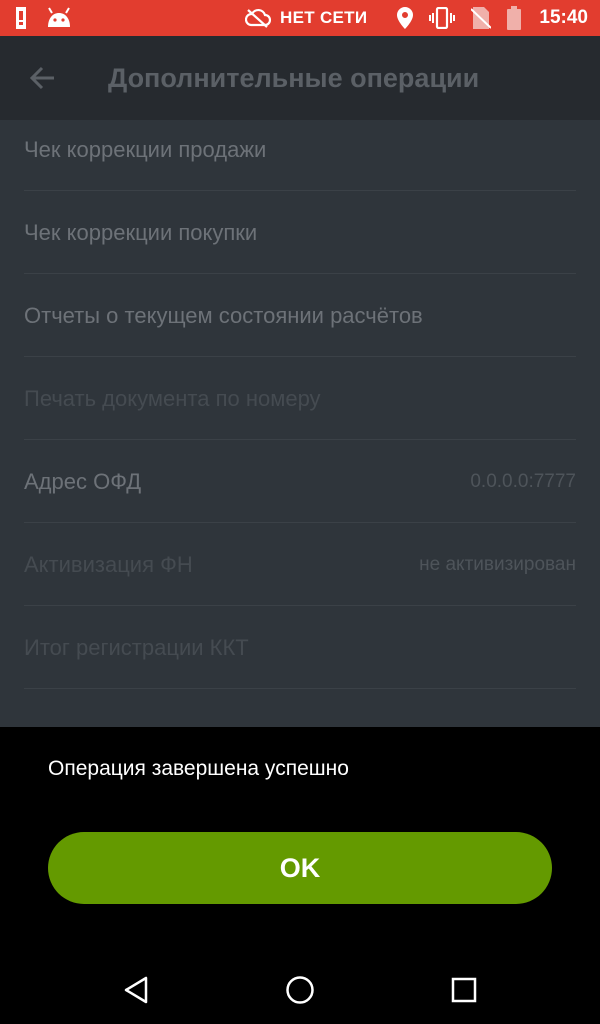 This screenshot has height=1024, width=600. Describe the element at coordinates (83, 481) in the screenshot. I see `list-item-label: Адрес ОФД` at that location.